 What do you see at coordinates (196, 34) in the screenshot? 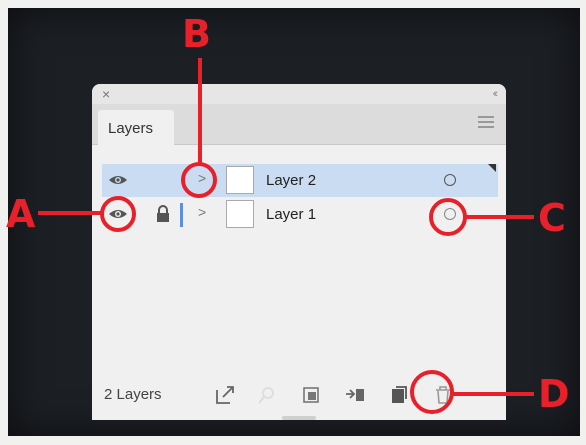
I see `callout-b-label: B` at bounding box center [196, 34].